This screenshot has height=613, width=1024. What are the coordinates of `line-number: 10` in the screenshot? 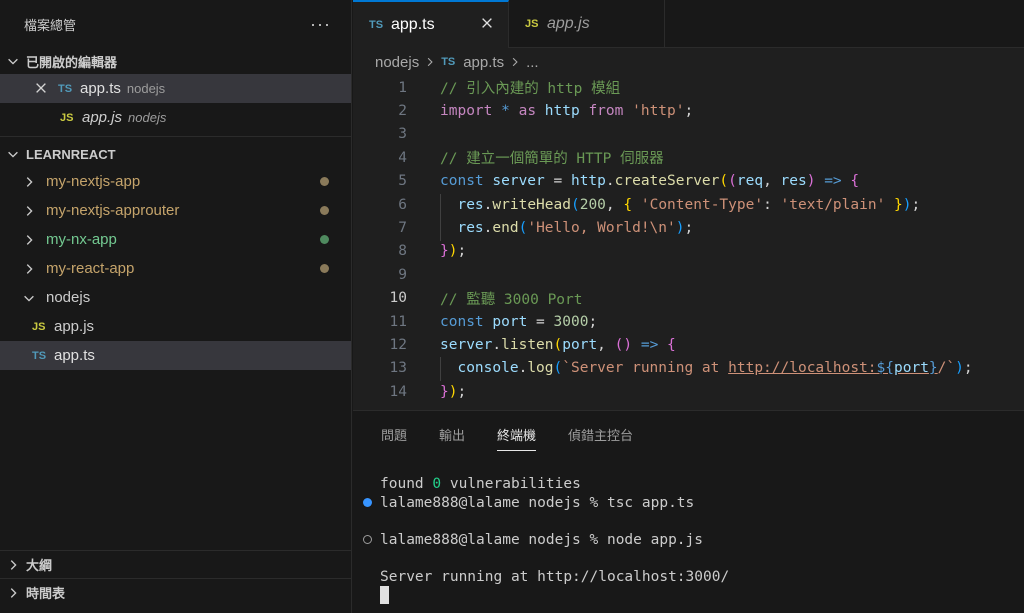 It's located at (398, 298).